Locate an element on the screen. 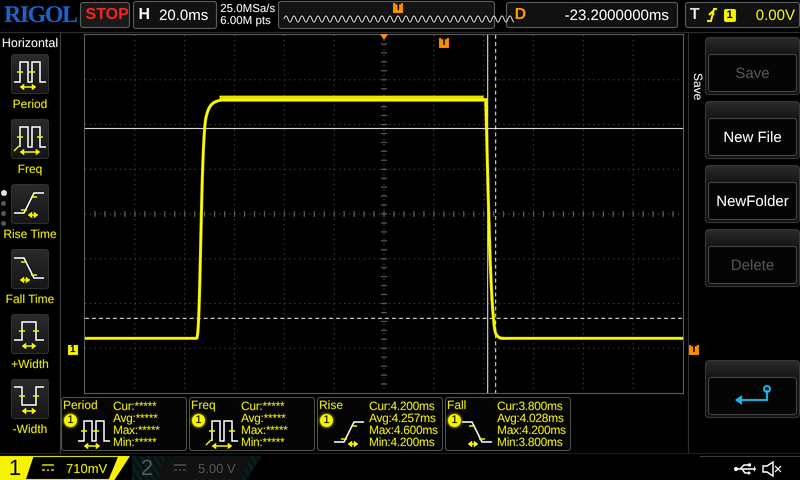 This screenshot has width=800, height=480. channel-tab: 2 5.00 V is located at coordinates (197, 468).